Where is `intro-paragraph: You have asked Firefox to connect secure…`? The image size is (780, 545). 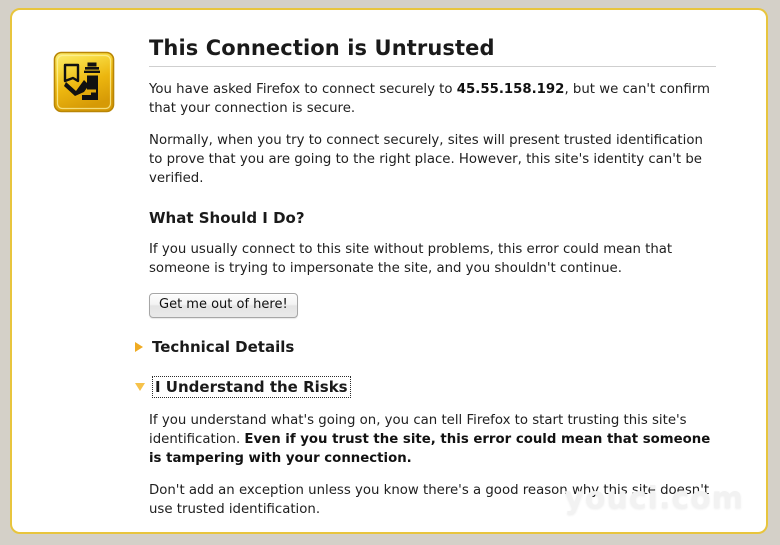
intro-paragraph: You have asked Firefox to connect secure… is located at coordinates (432, 99).